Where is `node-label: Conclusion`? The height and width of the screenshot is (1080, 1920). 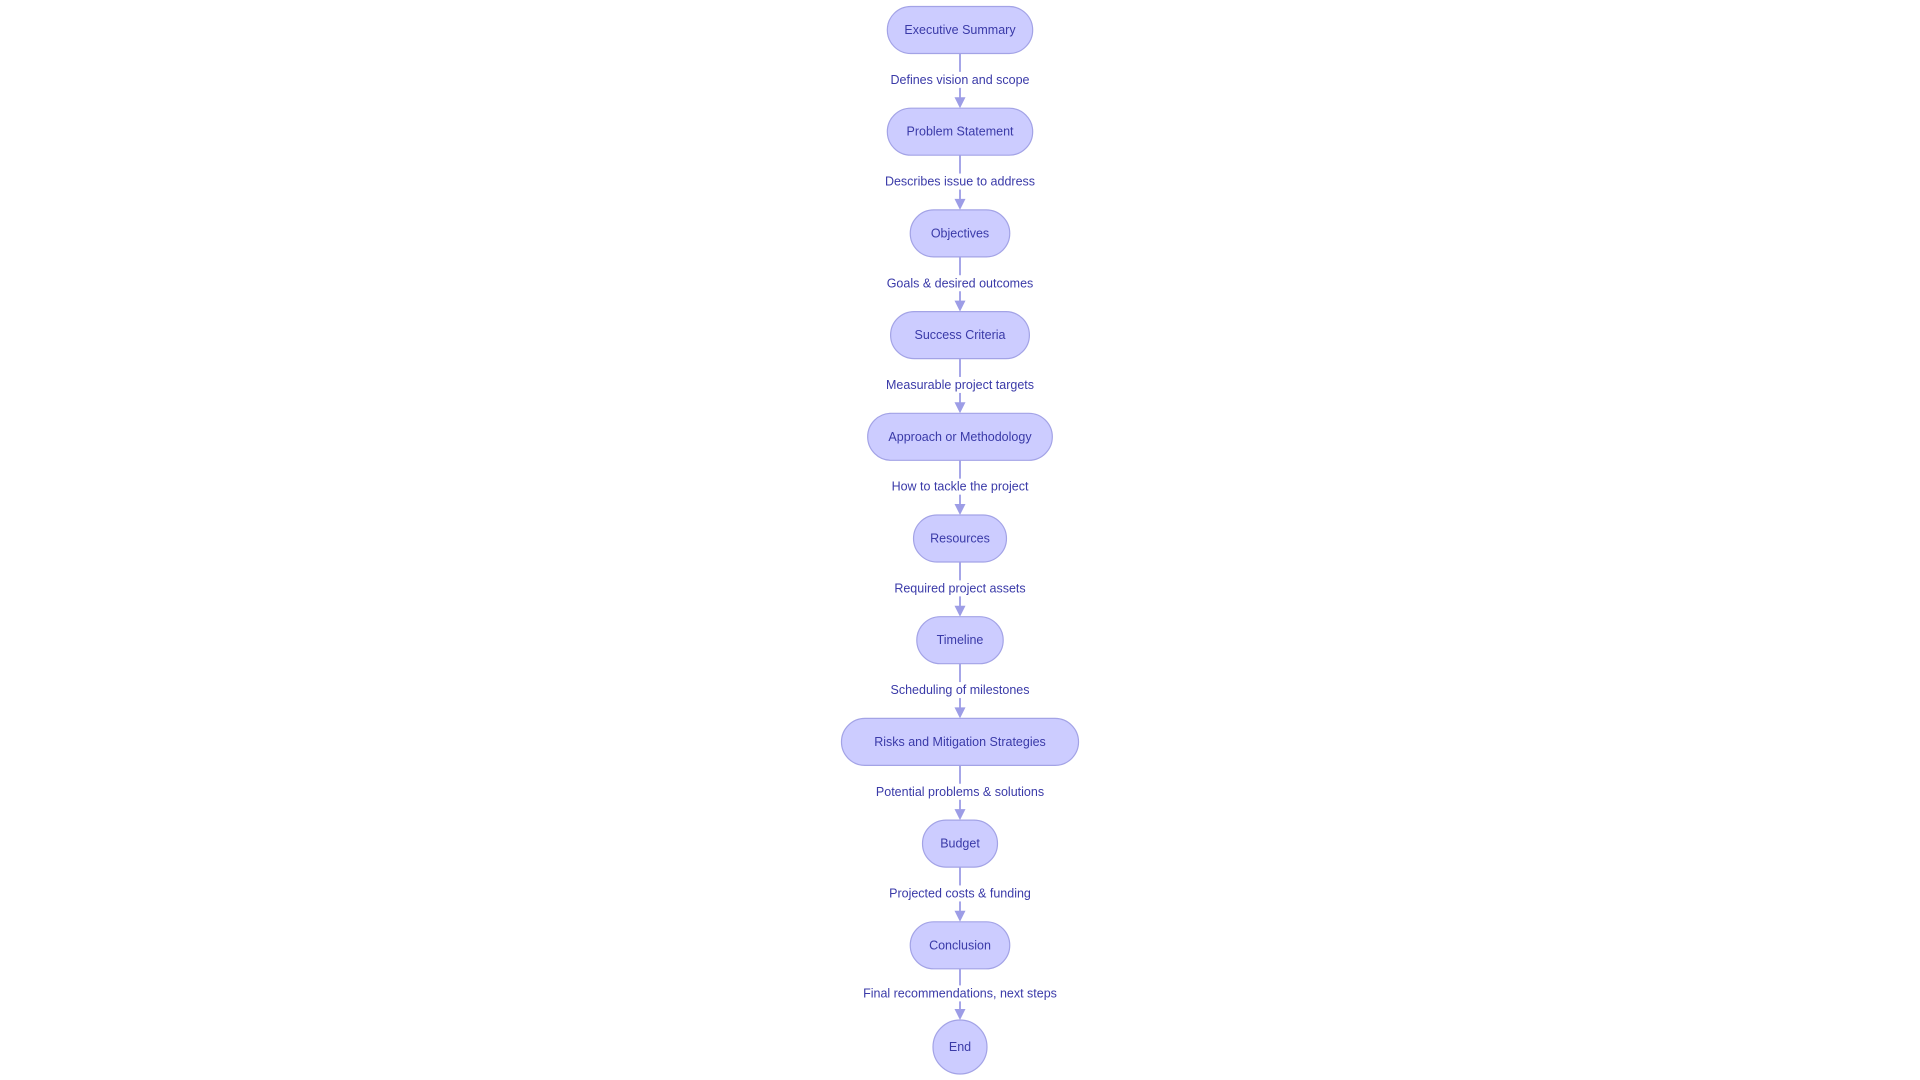
node-label: Conclusion is located at coordinates (960, 945).